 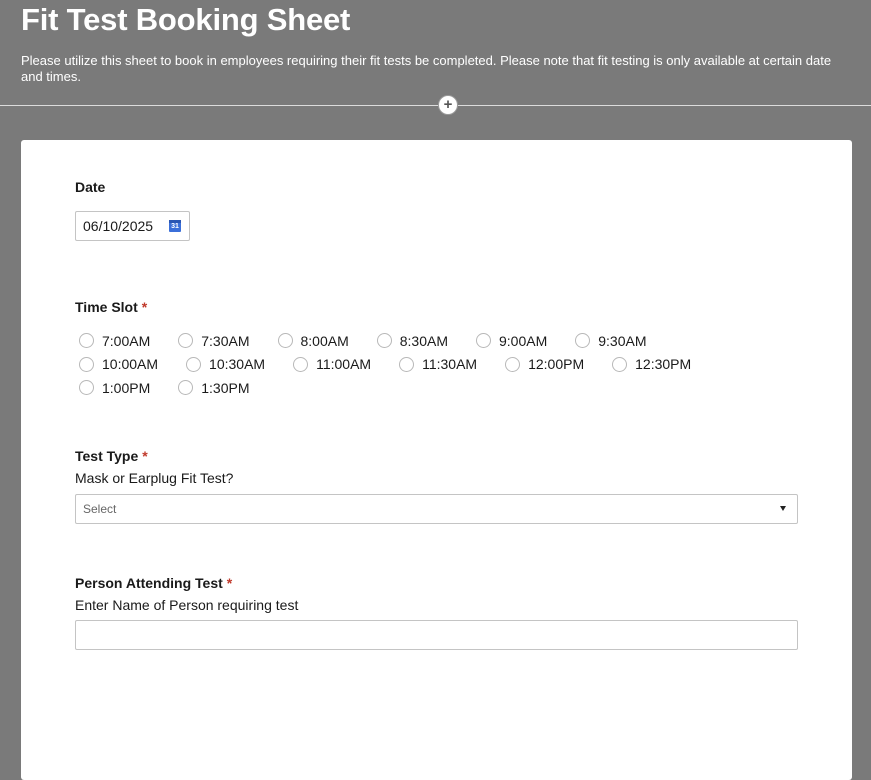 What do you see at coordinates (450, 364) in the screenshot?
I see `slot-label: 11:30AM` at bounding box center [450, 364].